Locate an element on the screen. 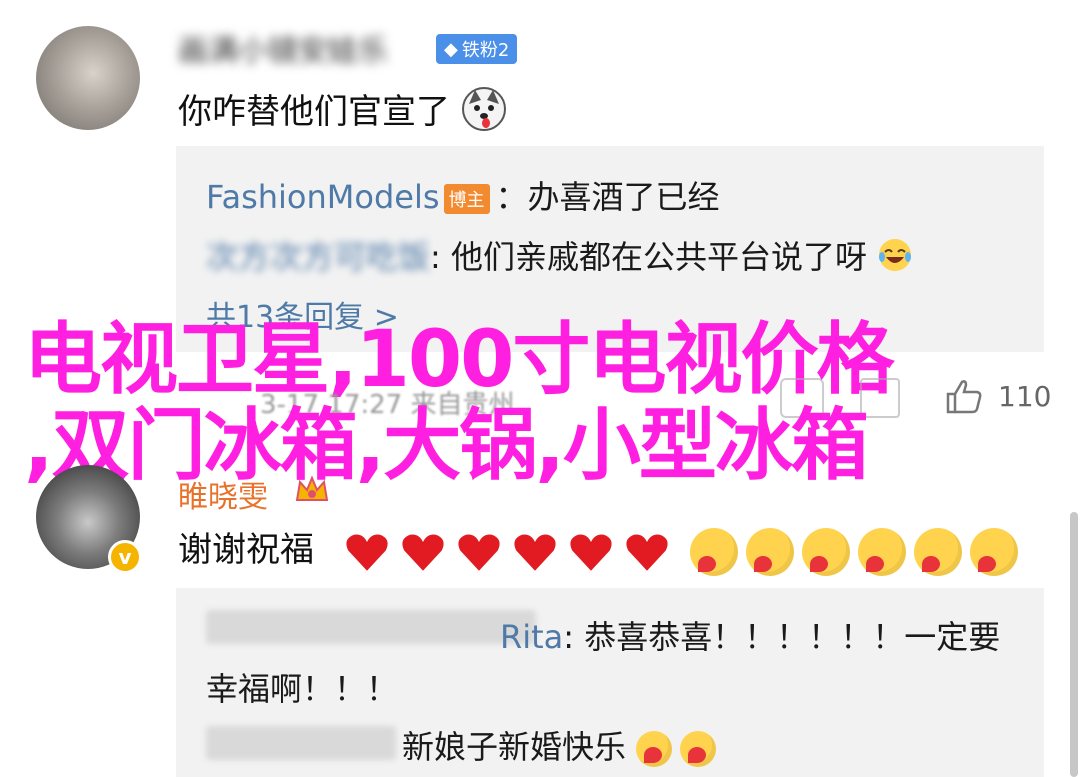 The height and width of the screenshot is (777, 1080). like-count: 110 is located at coordinates (1025, 396).